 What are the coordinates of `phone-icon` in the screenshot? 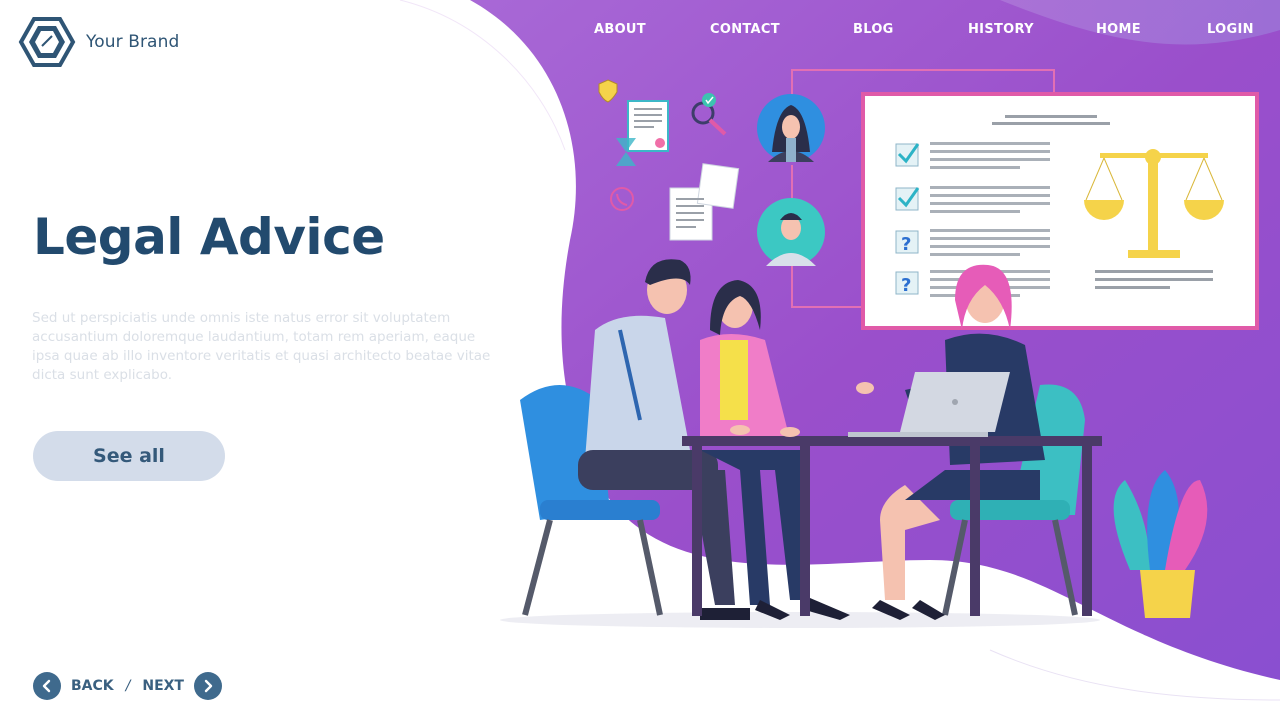 It's located at (622, 199).